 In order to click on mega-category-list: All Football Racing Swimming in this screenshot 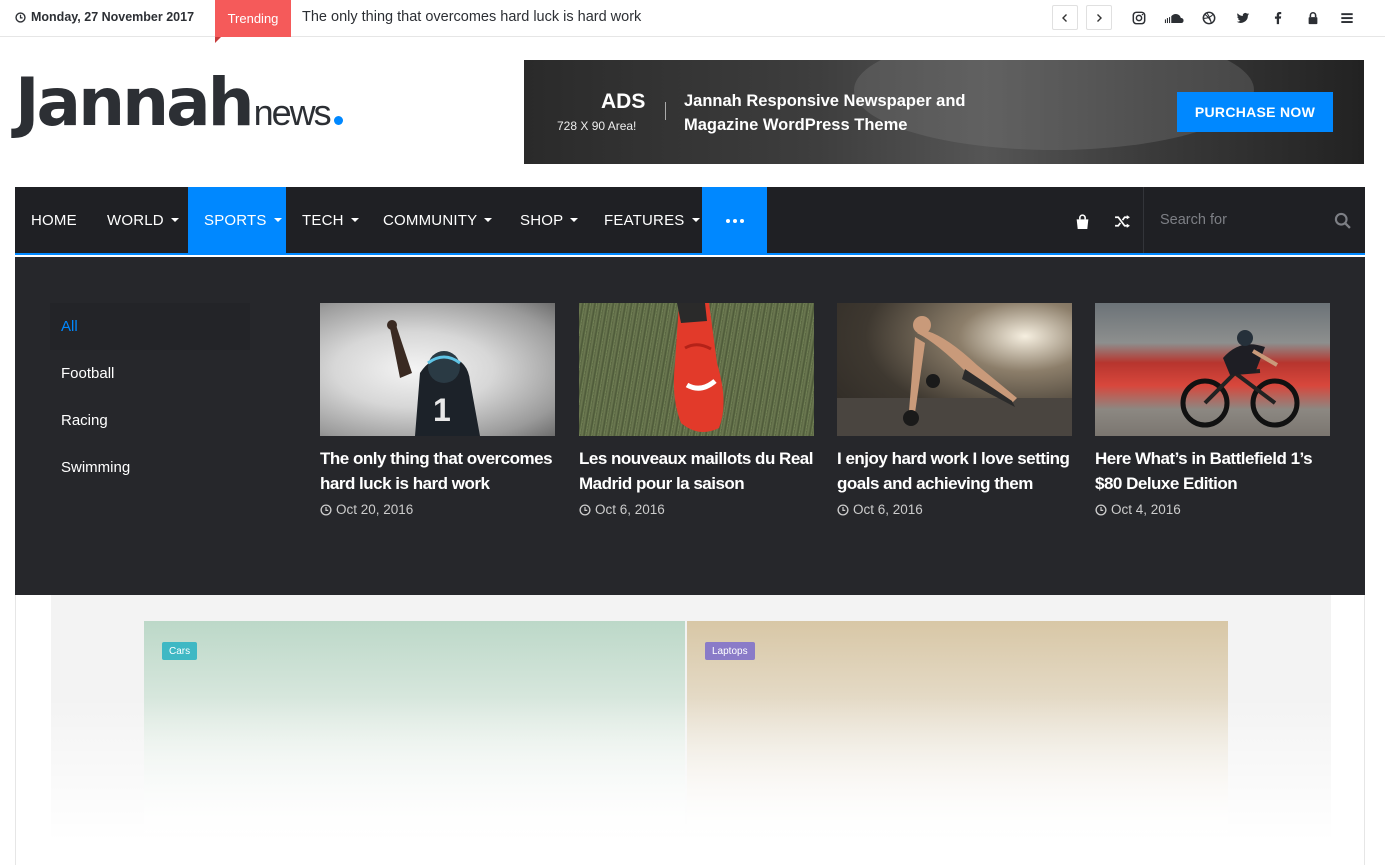, I will do `click(150, 397)`.